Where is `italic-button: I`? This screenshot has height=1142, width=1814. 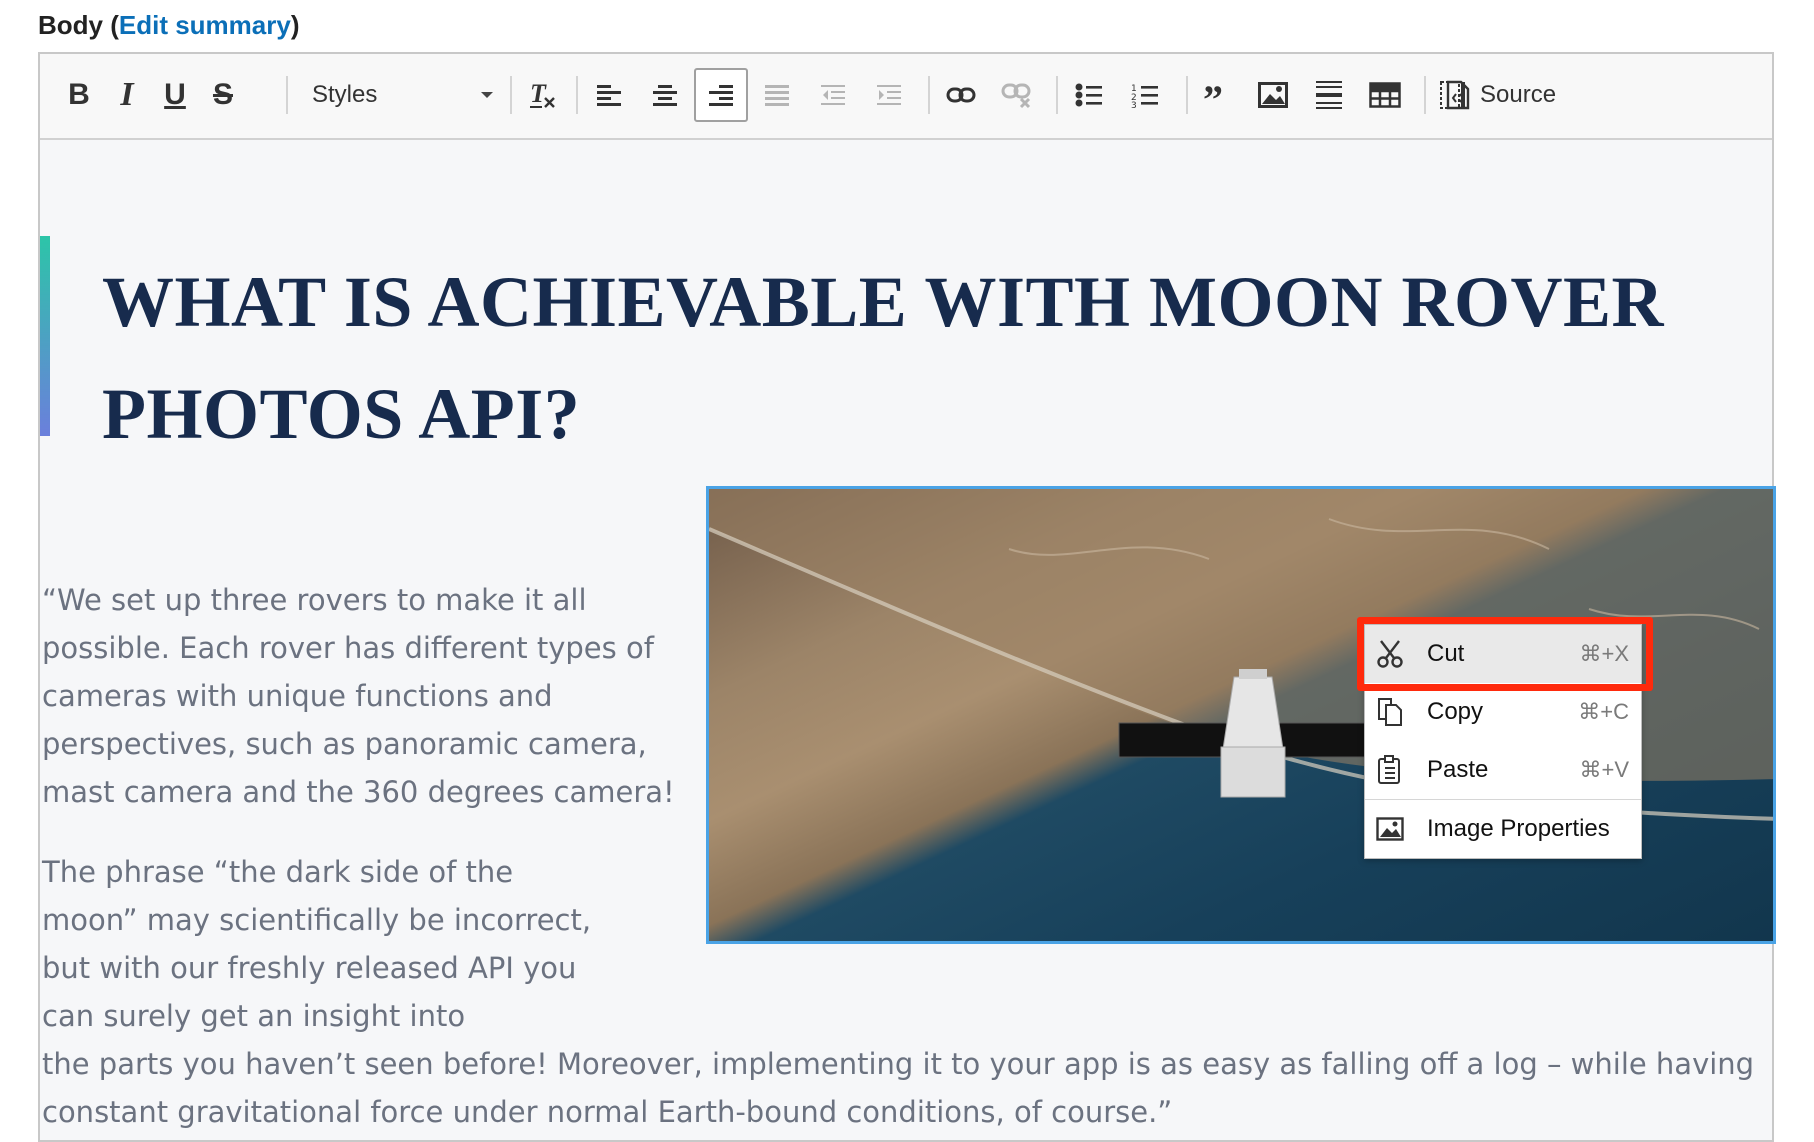 italic-button: I is located at coordinates (127, 95).